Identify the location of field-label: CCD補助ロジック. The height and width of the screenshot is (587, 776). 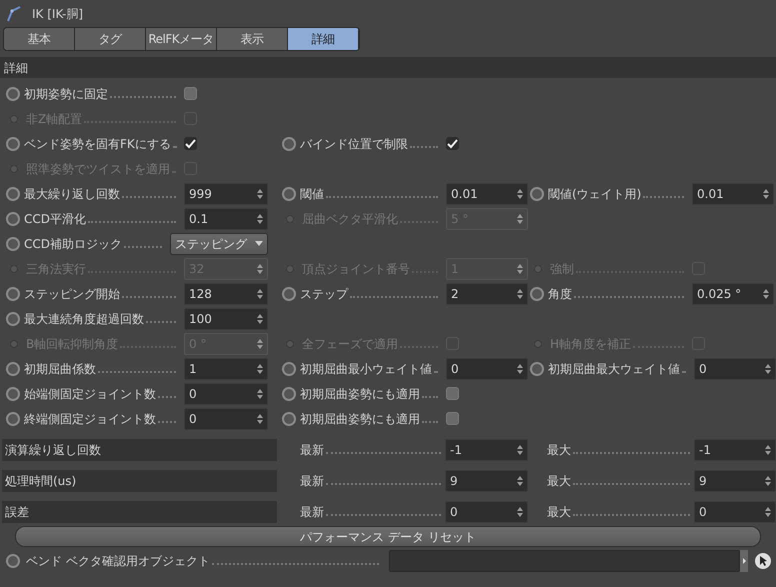
(73, 244).